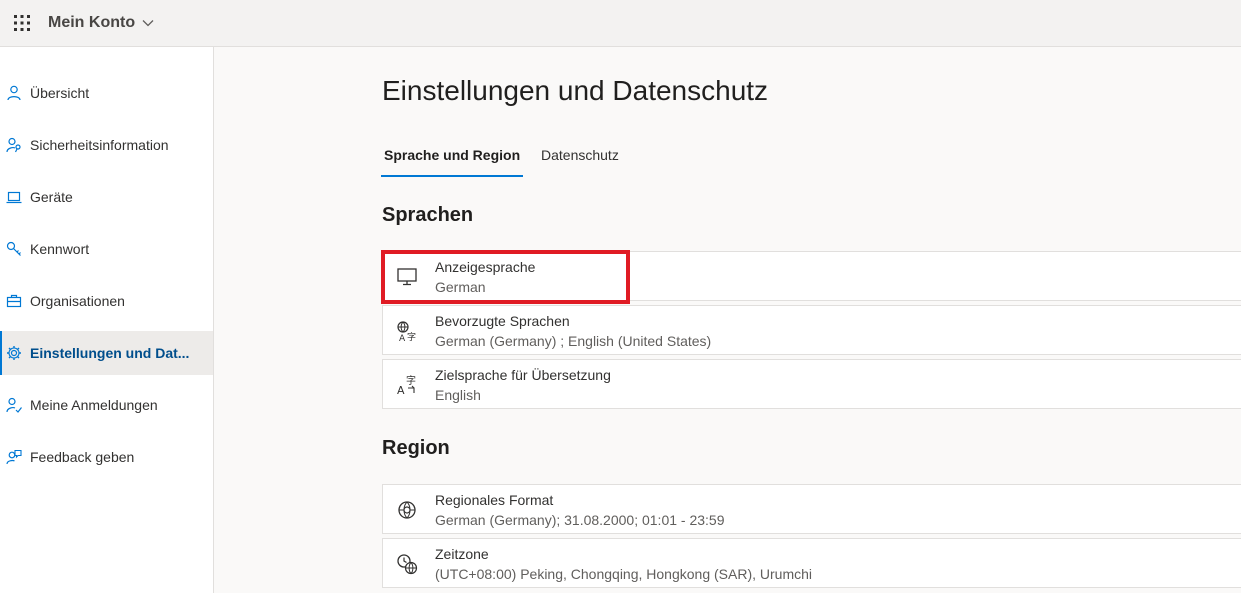 The width and height of the screenshot is (1241, 593). Describe the element at coordinates (502, 321) in the screenshot. I see `card-title: Bevorzugte Sprachen` at that location.